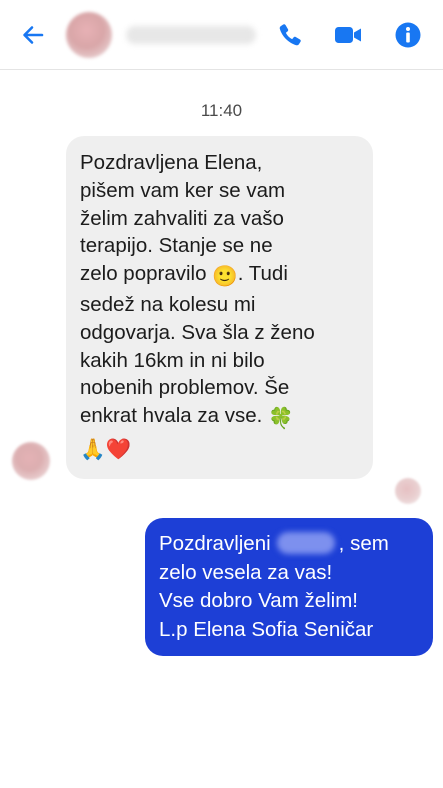  I want to click on message-line: Pozdravljeni , sem, so click(289, 544).